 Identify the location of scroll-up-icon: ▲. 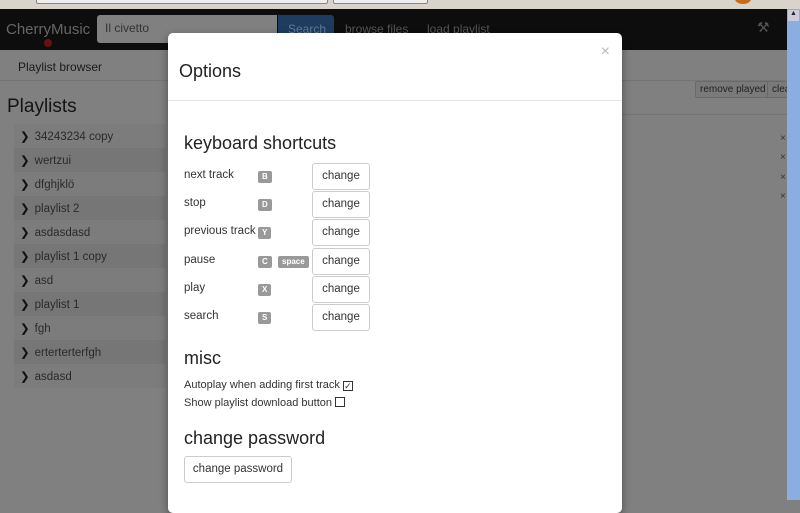
(793, 15).